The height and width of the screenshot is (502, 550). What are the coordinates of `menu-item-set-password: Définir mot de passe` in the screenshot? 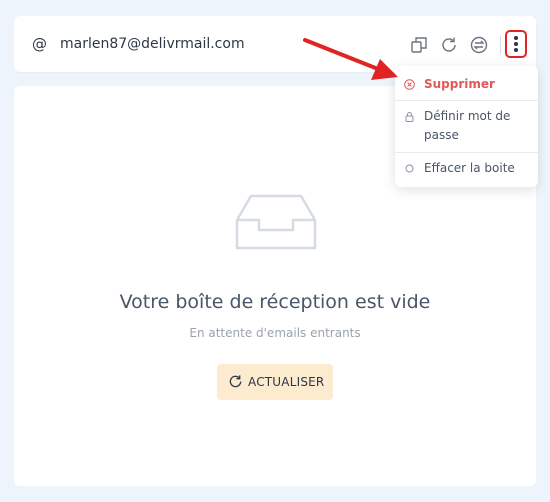 It's located at (466, 127).